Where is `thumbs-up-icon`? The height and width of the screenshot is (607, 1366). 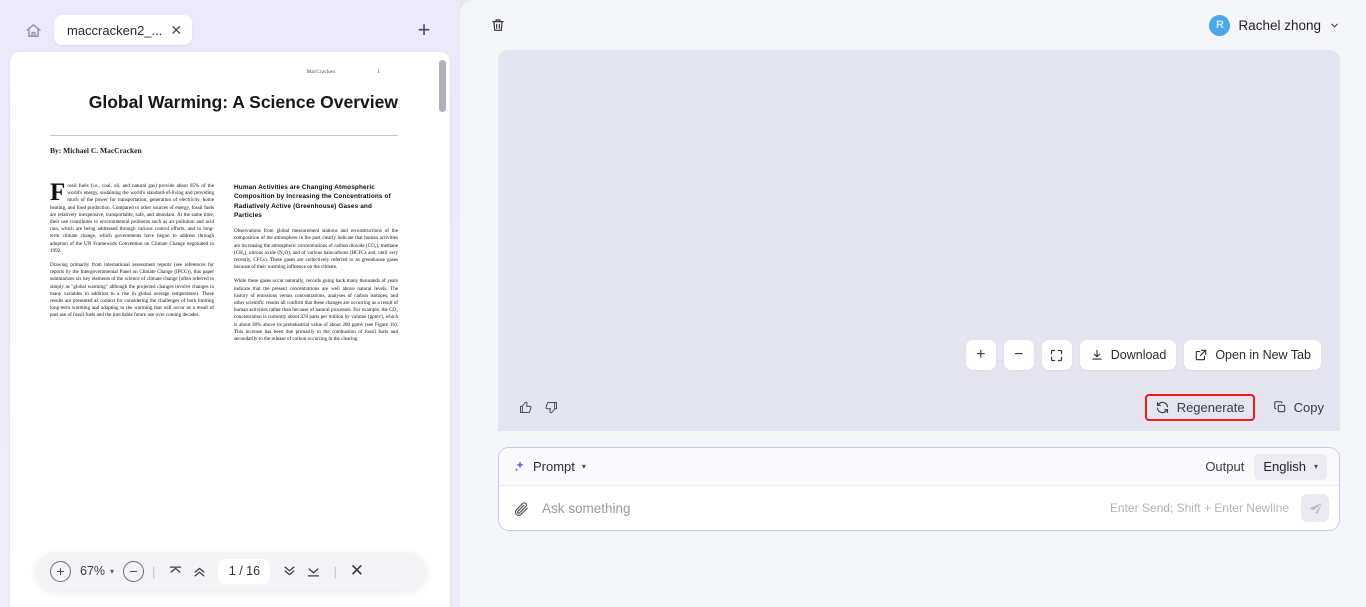 thumbs-up-icon is located at coordinates (525, 407).